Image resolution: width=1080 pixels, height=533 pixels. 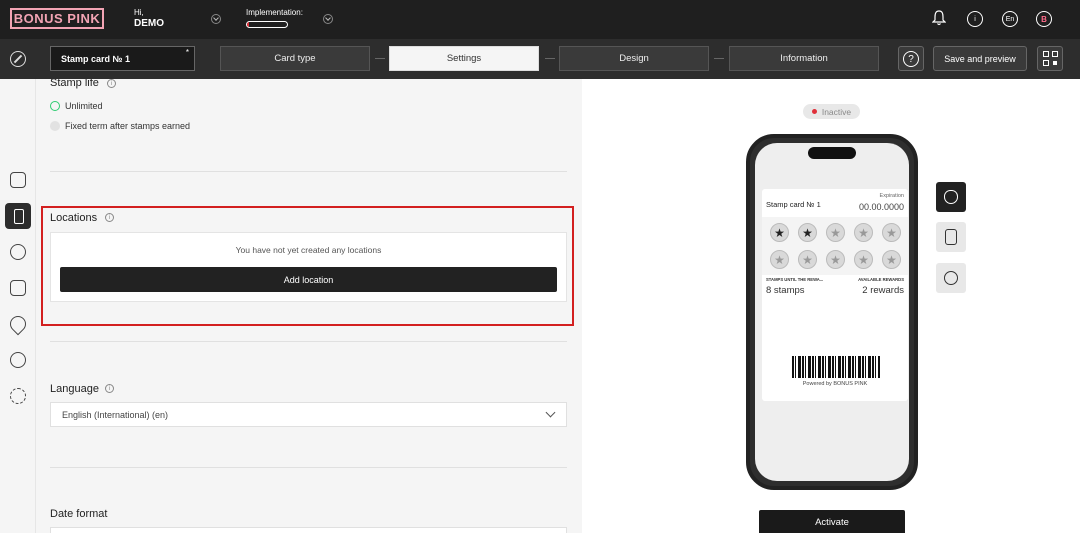 I want to click on help-button: ?, so click(x=911, y=58).